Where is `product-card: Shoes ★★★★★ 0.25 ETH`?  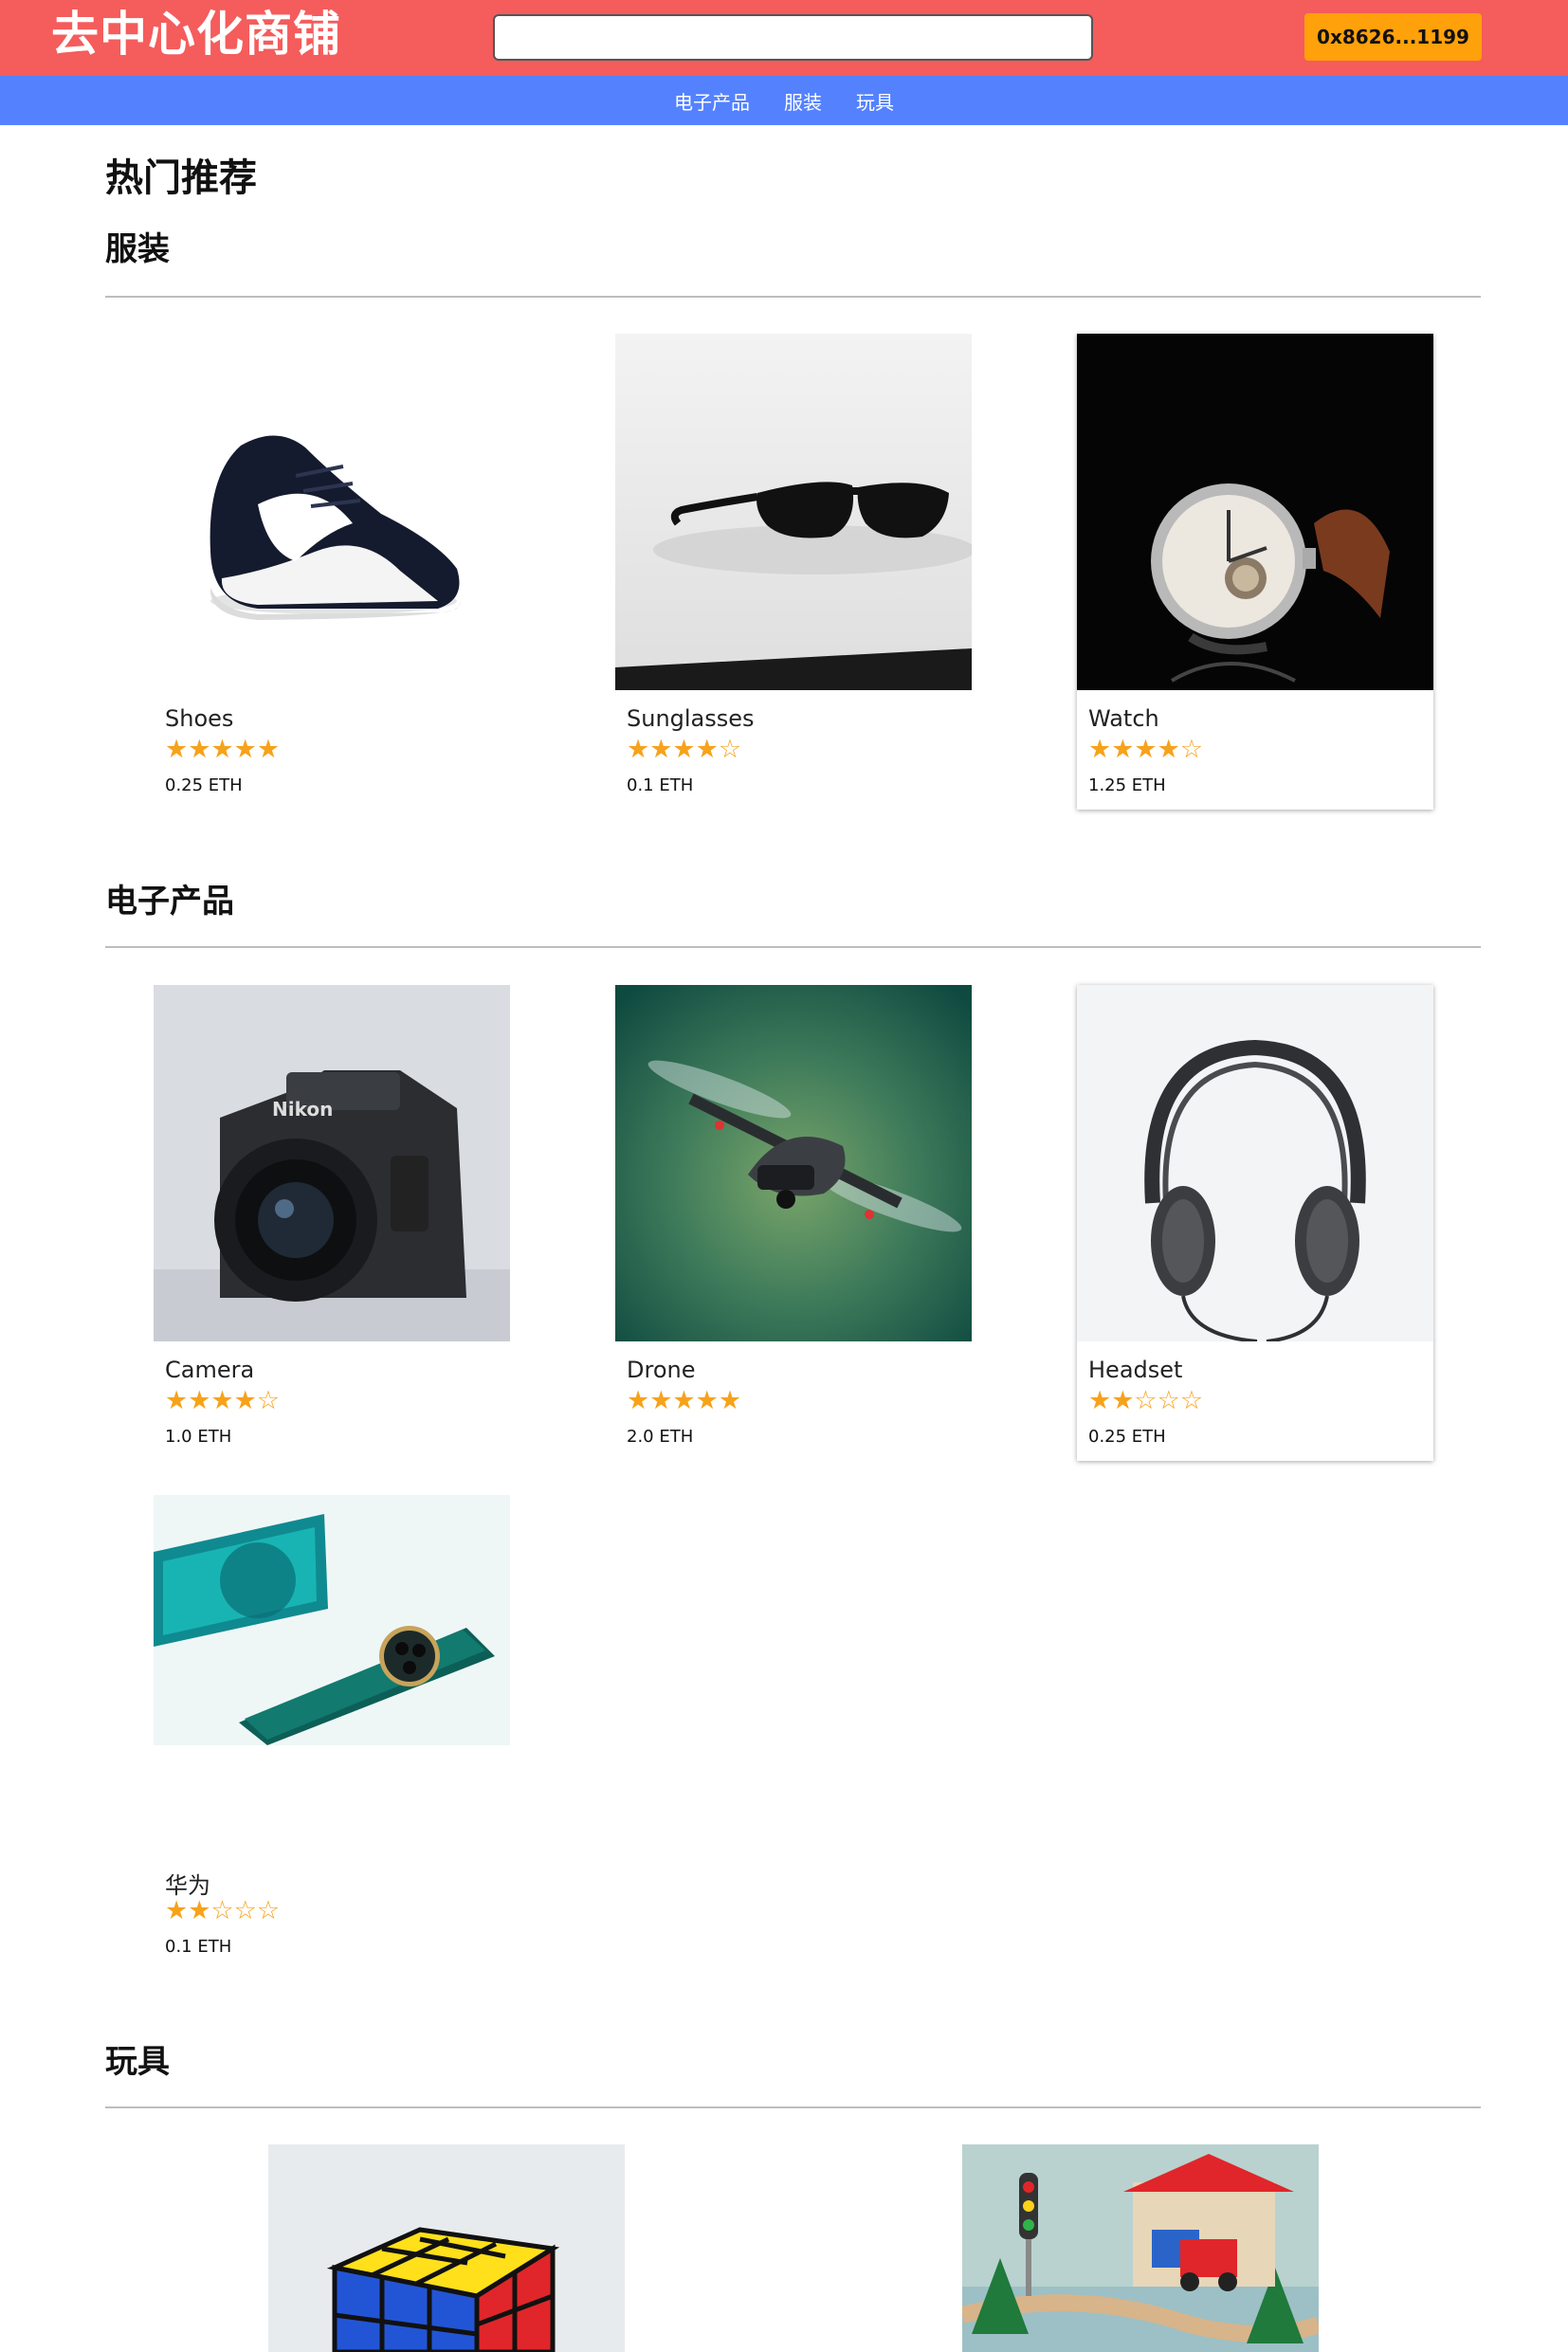
product-card: Shoes ★★★★★ 0.25 ETH is located at coordinates (332, 572).